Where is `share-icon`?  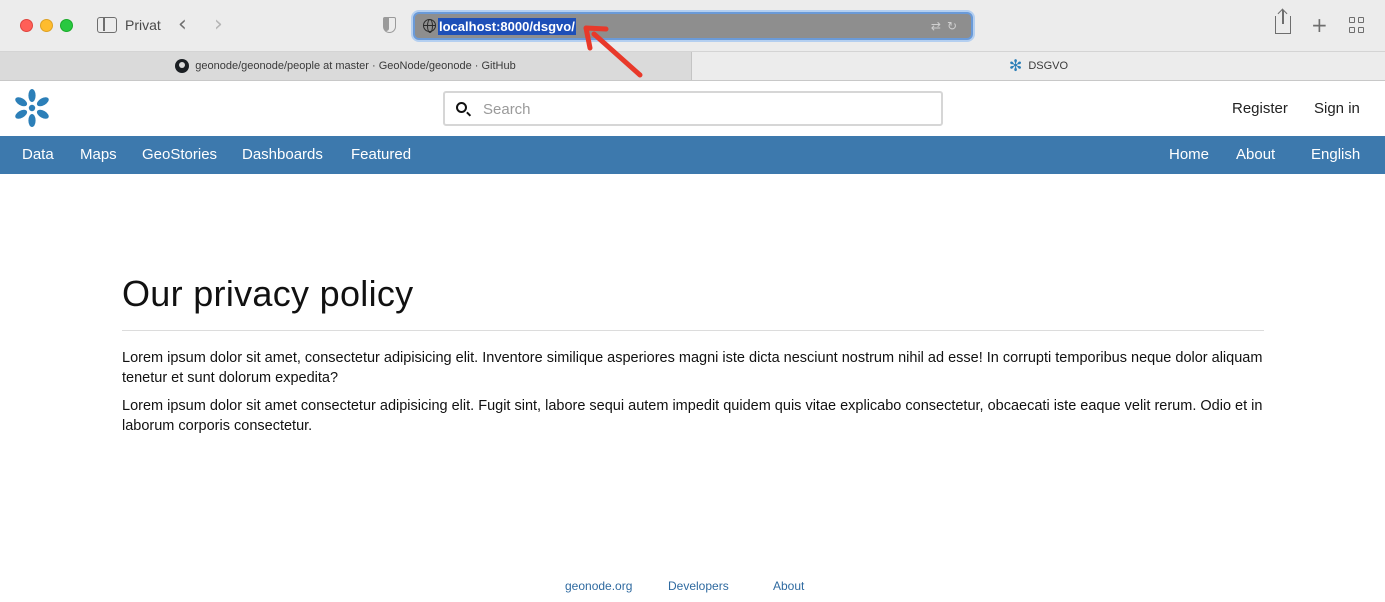
share-icon is located at coordinates (1283, 22).